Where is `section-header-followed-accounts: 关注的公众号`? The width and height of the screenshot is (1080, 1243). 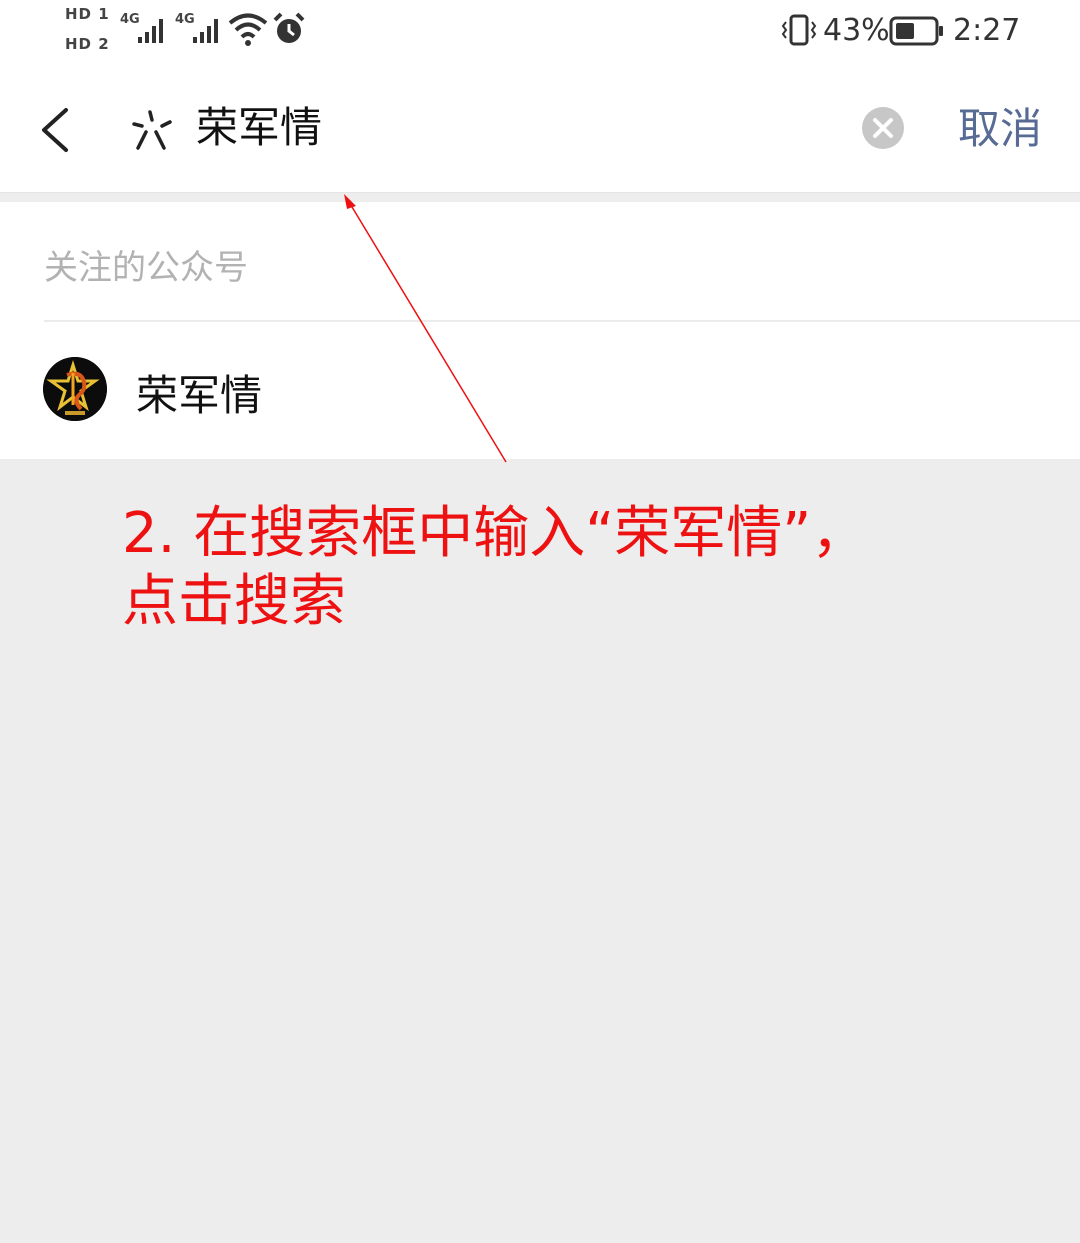
section-header-followed-accounts: 关注的公众号 is located at coordinates (146, 268).